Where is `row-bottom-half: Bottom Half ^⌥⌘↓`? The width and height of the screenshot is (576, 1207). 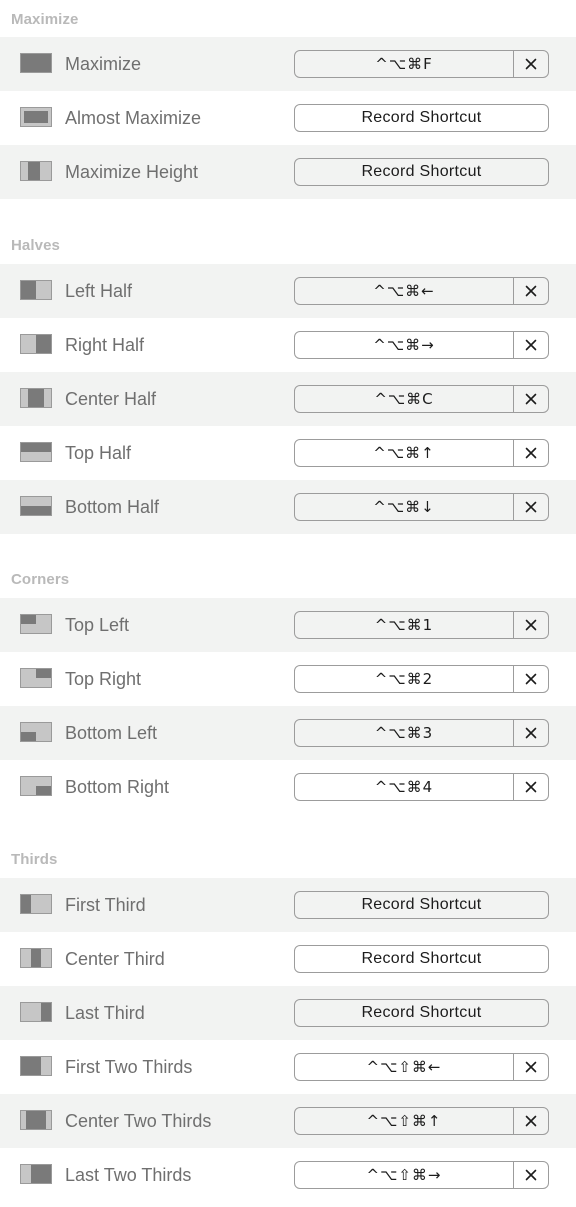
row-bottom-half: Bottom Half ^⌥⌘↓ is located at coordinates (288, 507).